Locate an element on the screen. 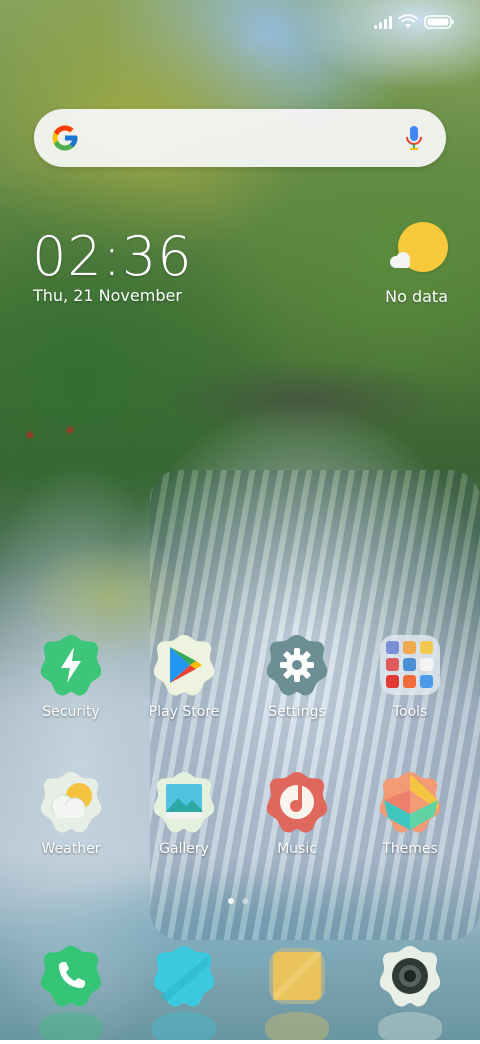 The width and height of the screenshot is (480, 1044). security-bolt-icon is located at coordinates (71, 665).